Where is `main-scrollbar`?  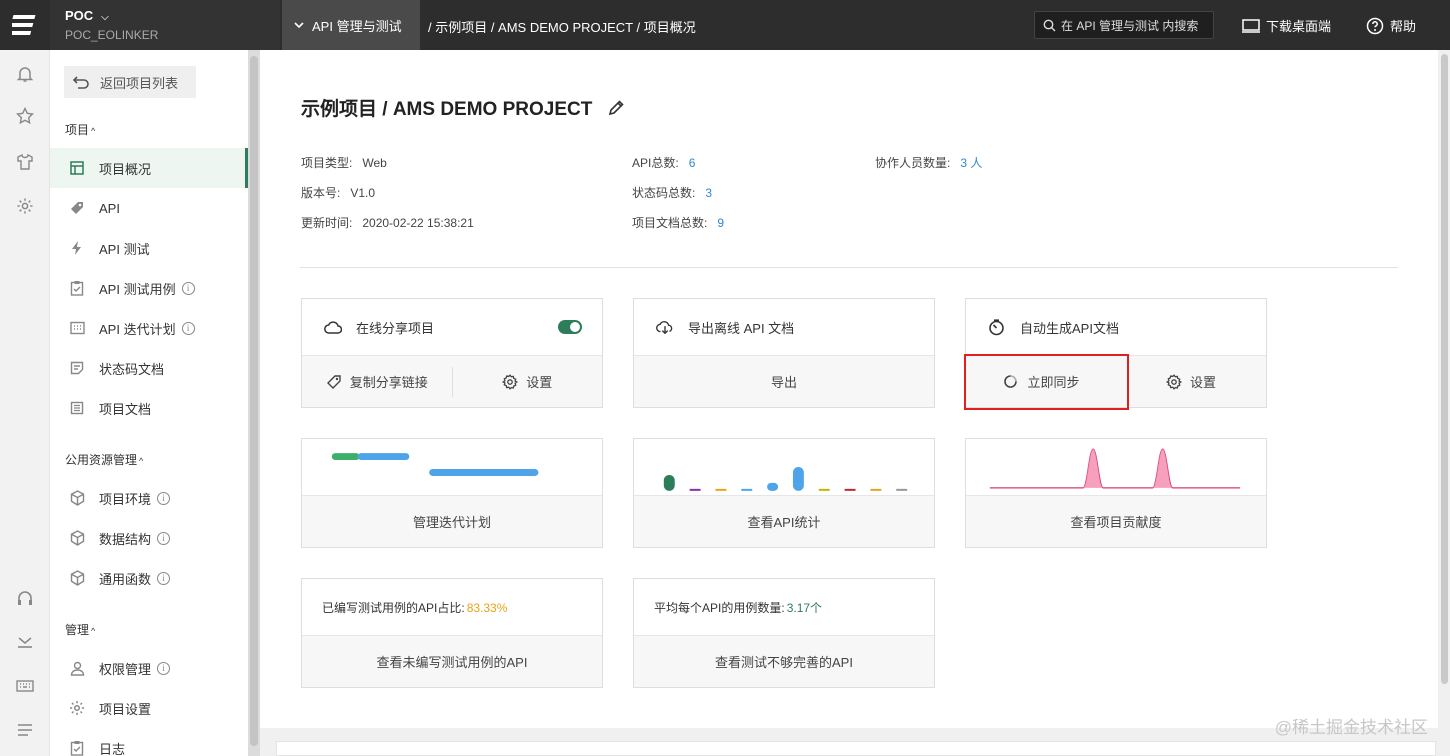 main-scrollbar is located at coordinates (1444, 403).